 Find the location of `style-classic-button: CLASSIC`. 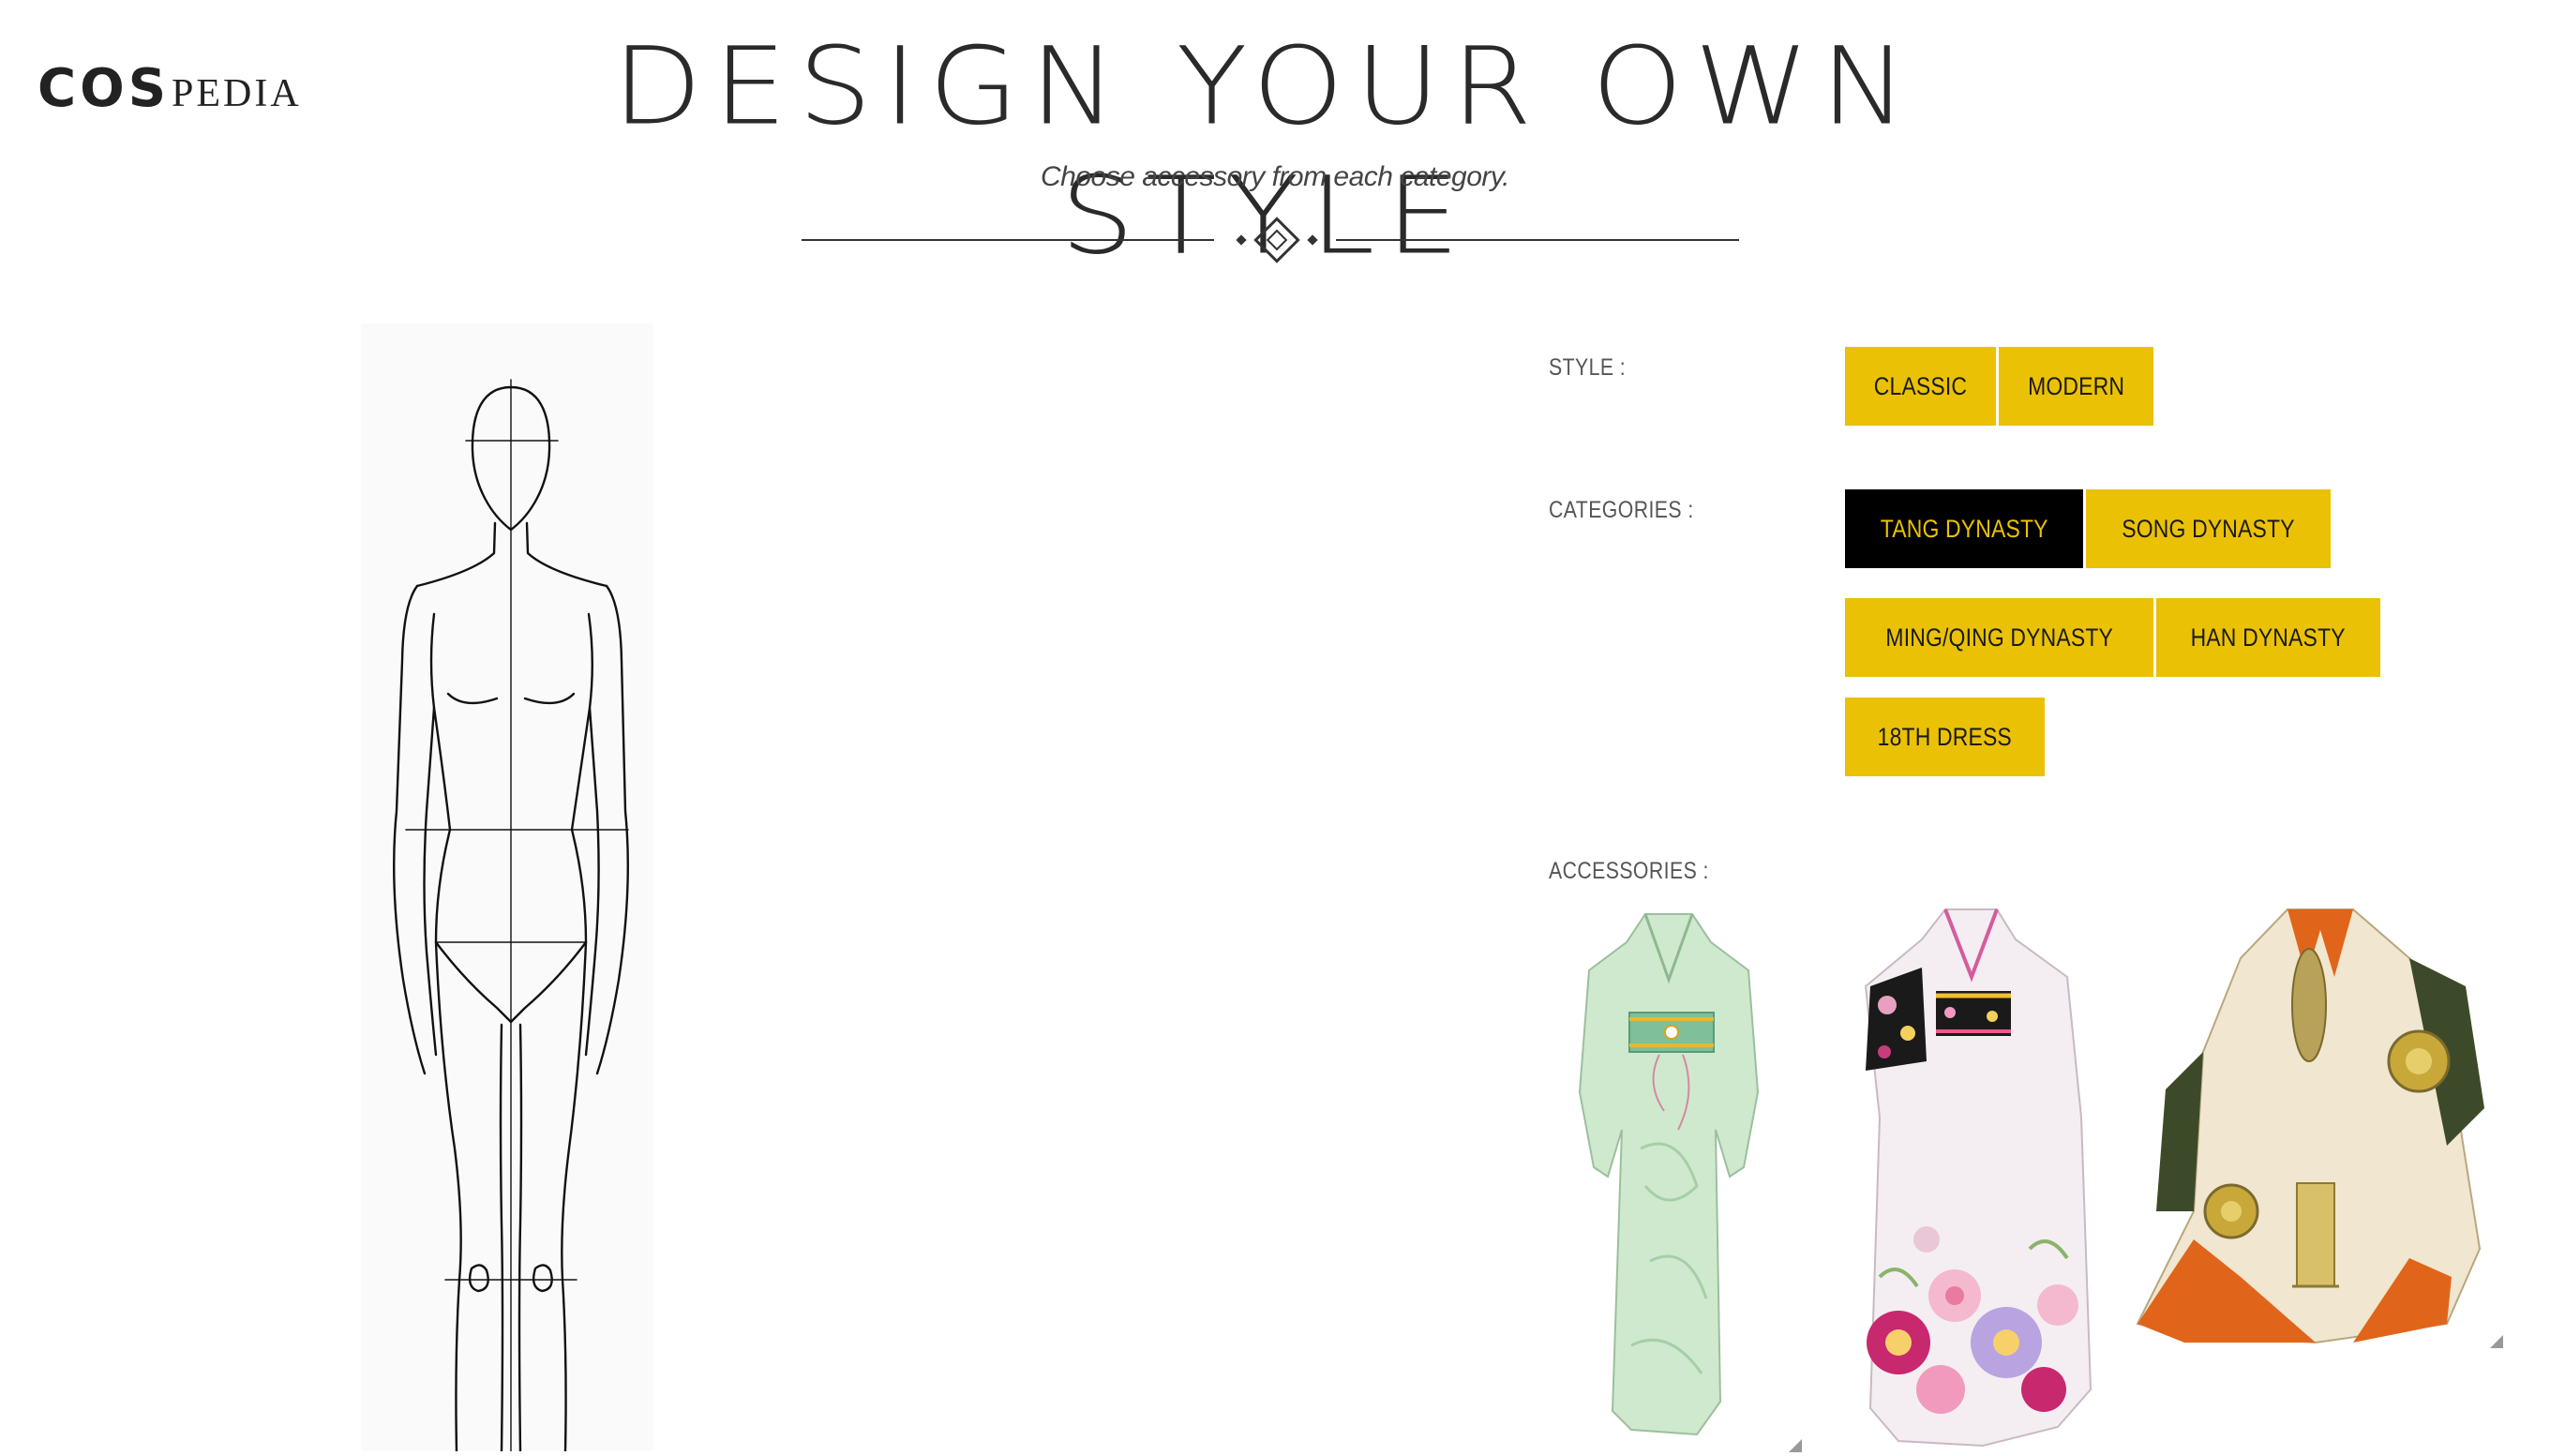

style-classic-button: CLASSIC is located at coordinates (1920, 386).